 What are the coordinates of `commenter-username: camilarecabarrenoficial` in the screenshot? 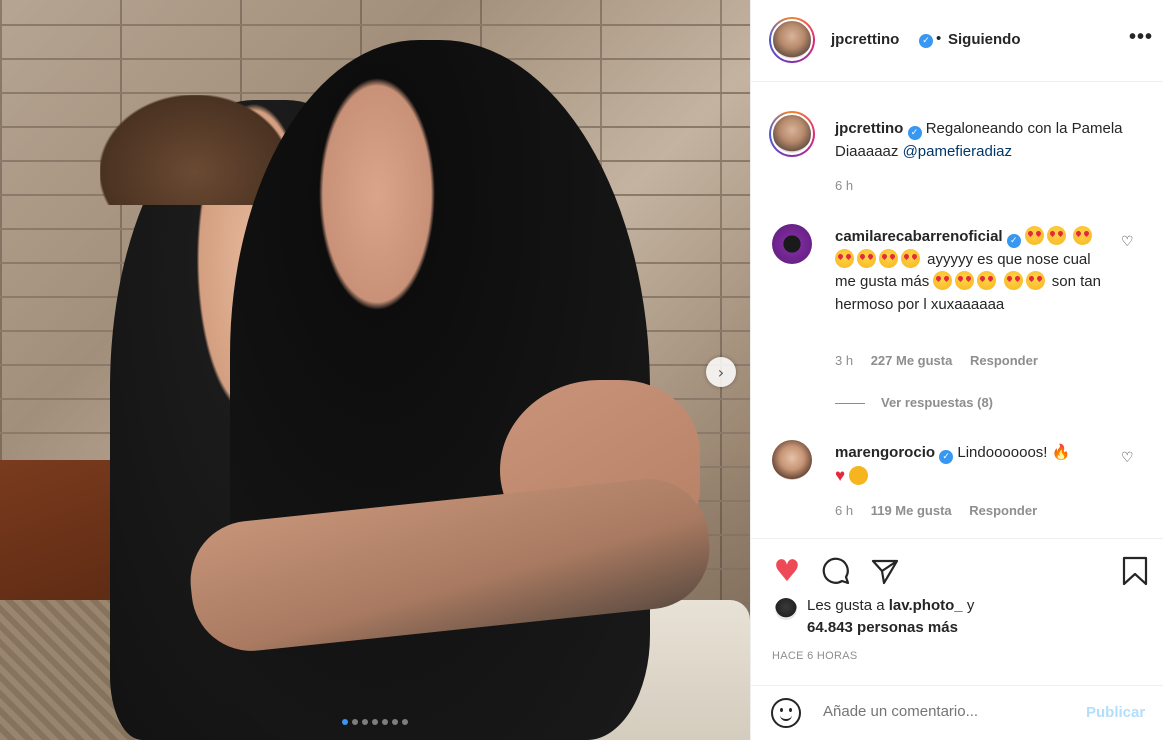 It's located at (919, 236).